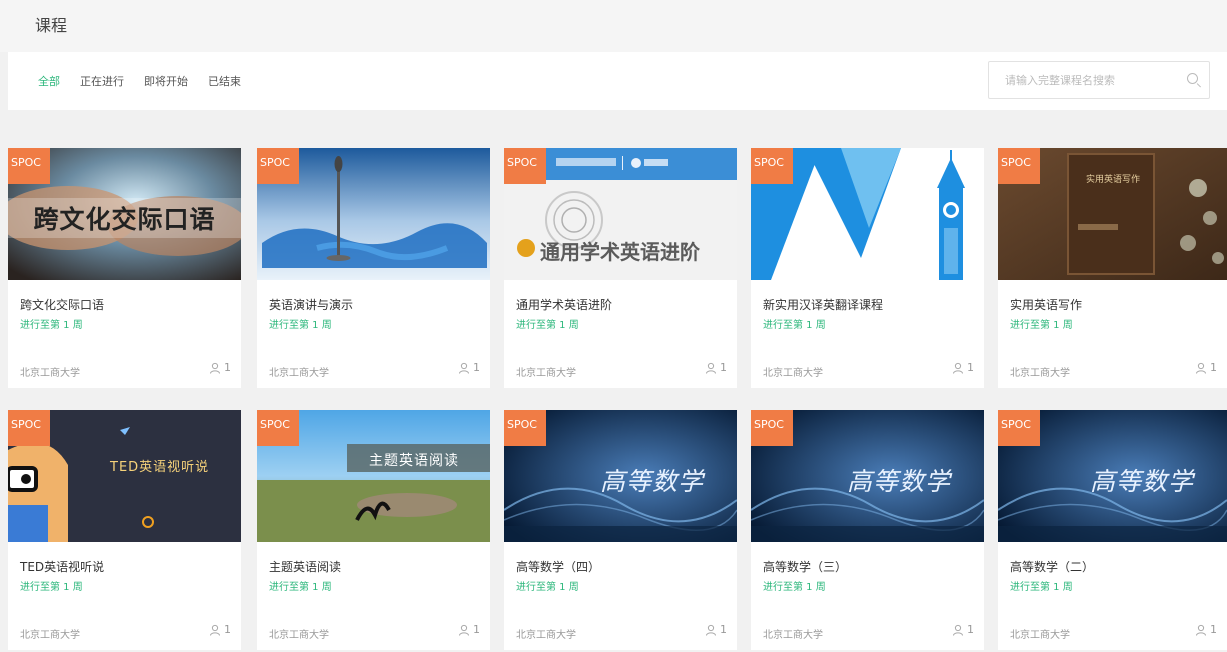 This screenshot has height=652, width=1227. What do you see at coordinates (51, 25) in the screenshot?
I see `page-title: 课程` at bounding box center [51, 25].